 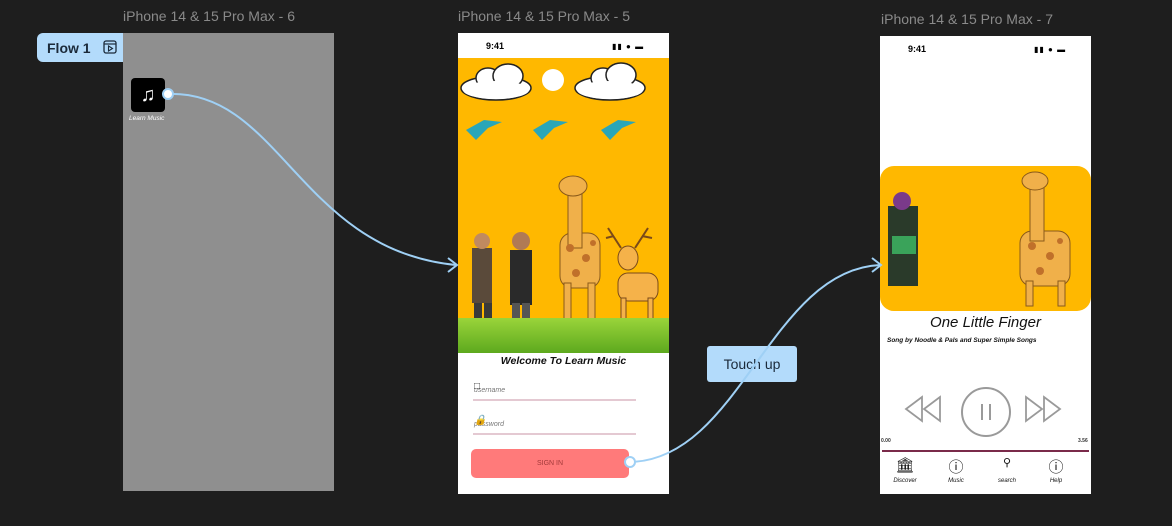 I want to click on connector-touch-up, so click(x=755, y=363).